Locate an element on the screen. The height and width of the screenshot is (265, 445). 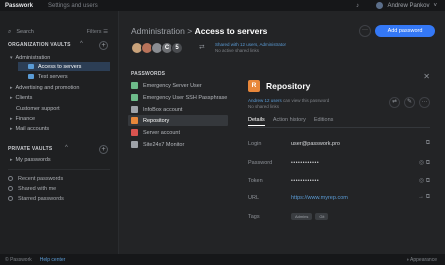
user-menu: Andrew Pankov ˅ is located at coordinates (406, 5).